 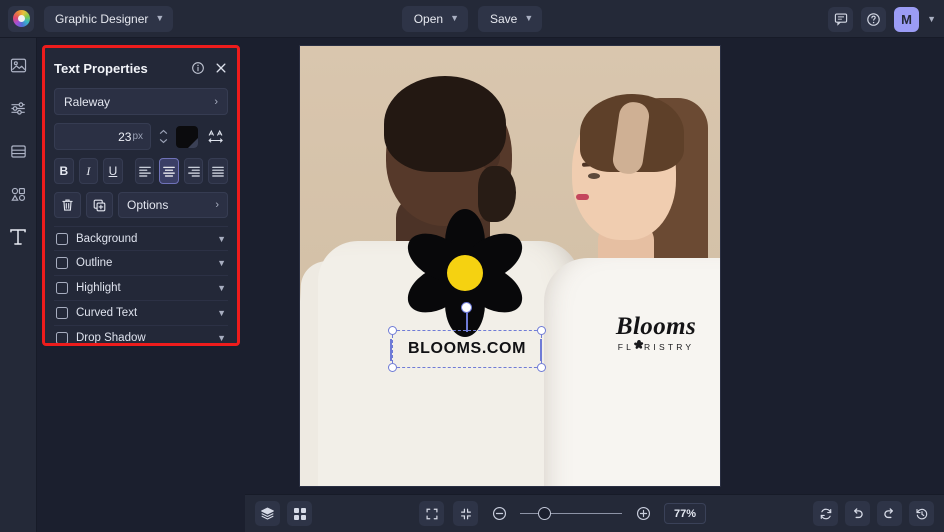 I want to click on align-right-button, so click(x=193, y=171).